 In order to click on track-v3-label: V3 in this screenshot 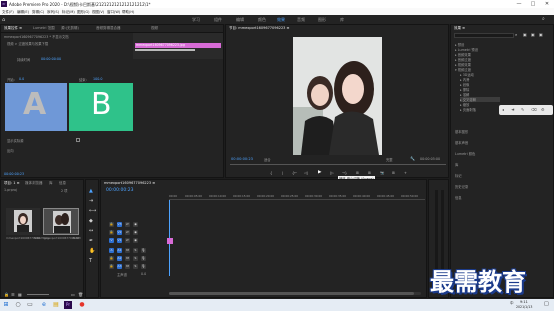, I will do `click(119, 224)`.